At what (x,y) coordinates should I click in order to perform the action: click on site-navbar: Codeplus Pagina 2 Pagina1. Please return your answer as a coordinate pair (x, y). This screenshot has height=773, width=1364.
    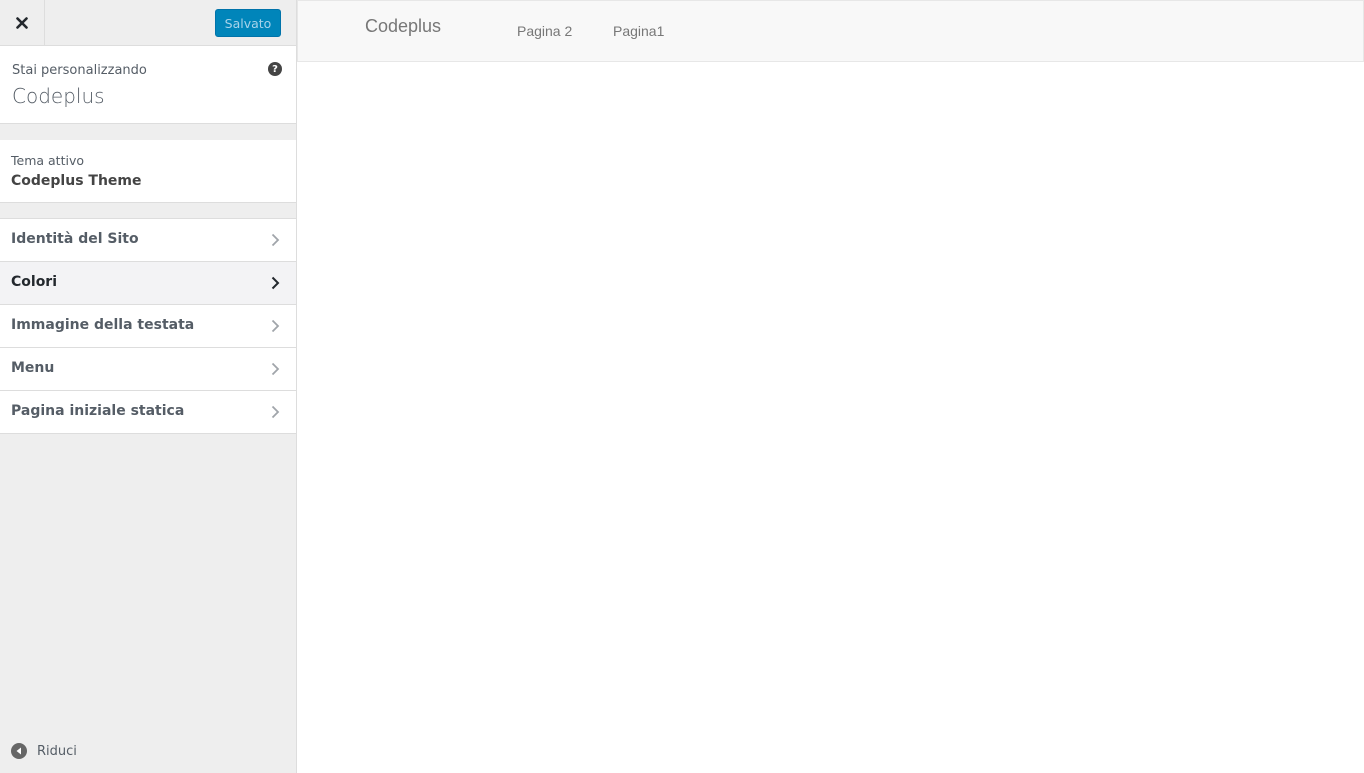
    Looking at the image, I should click on (830, 31).